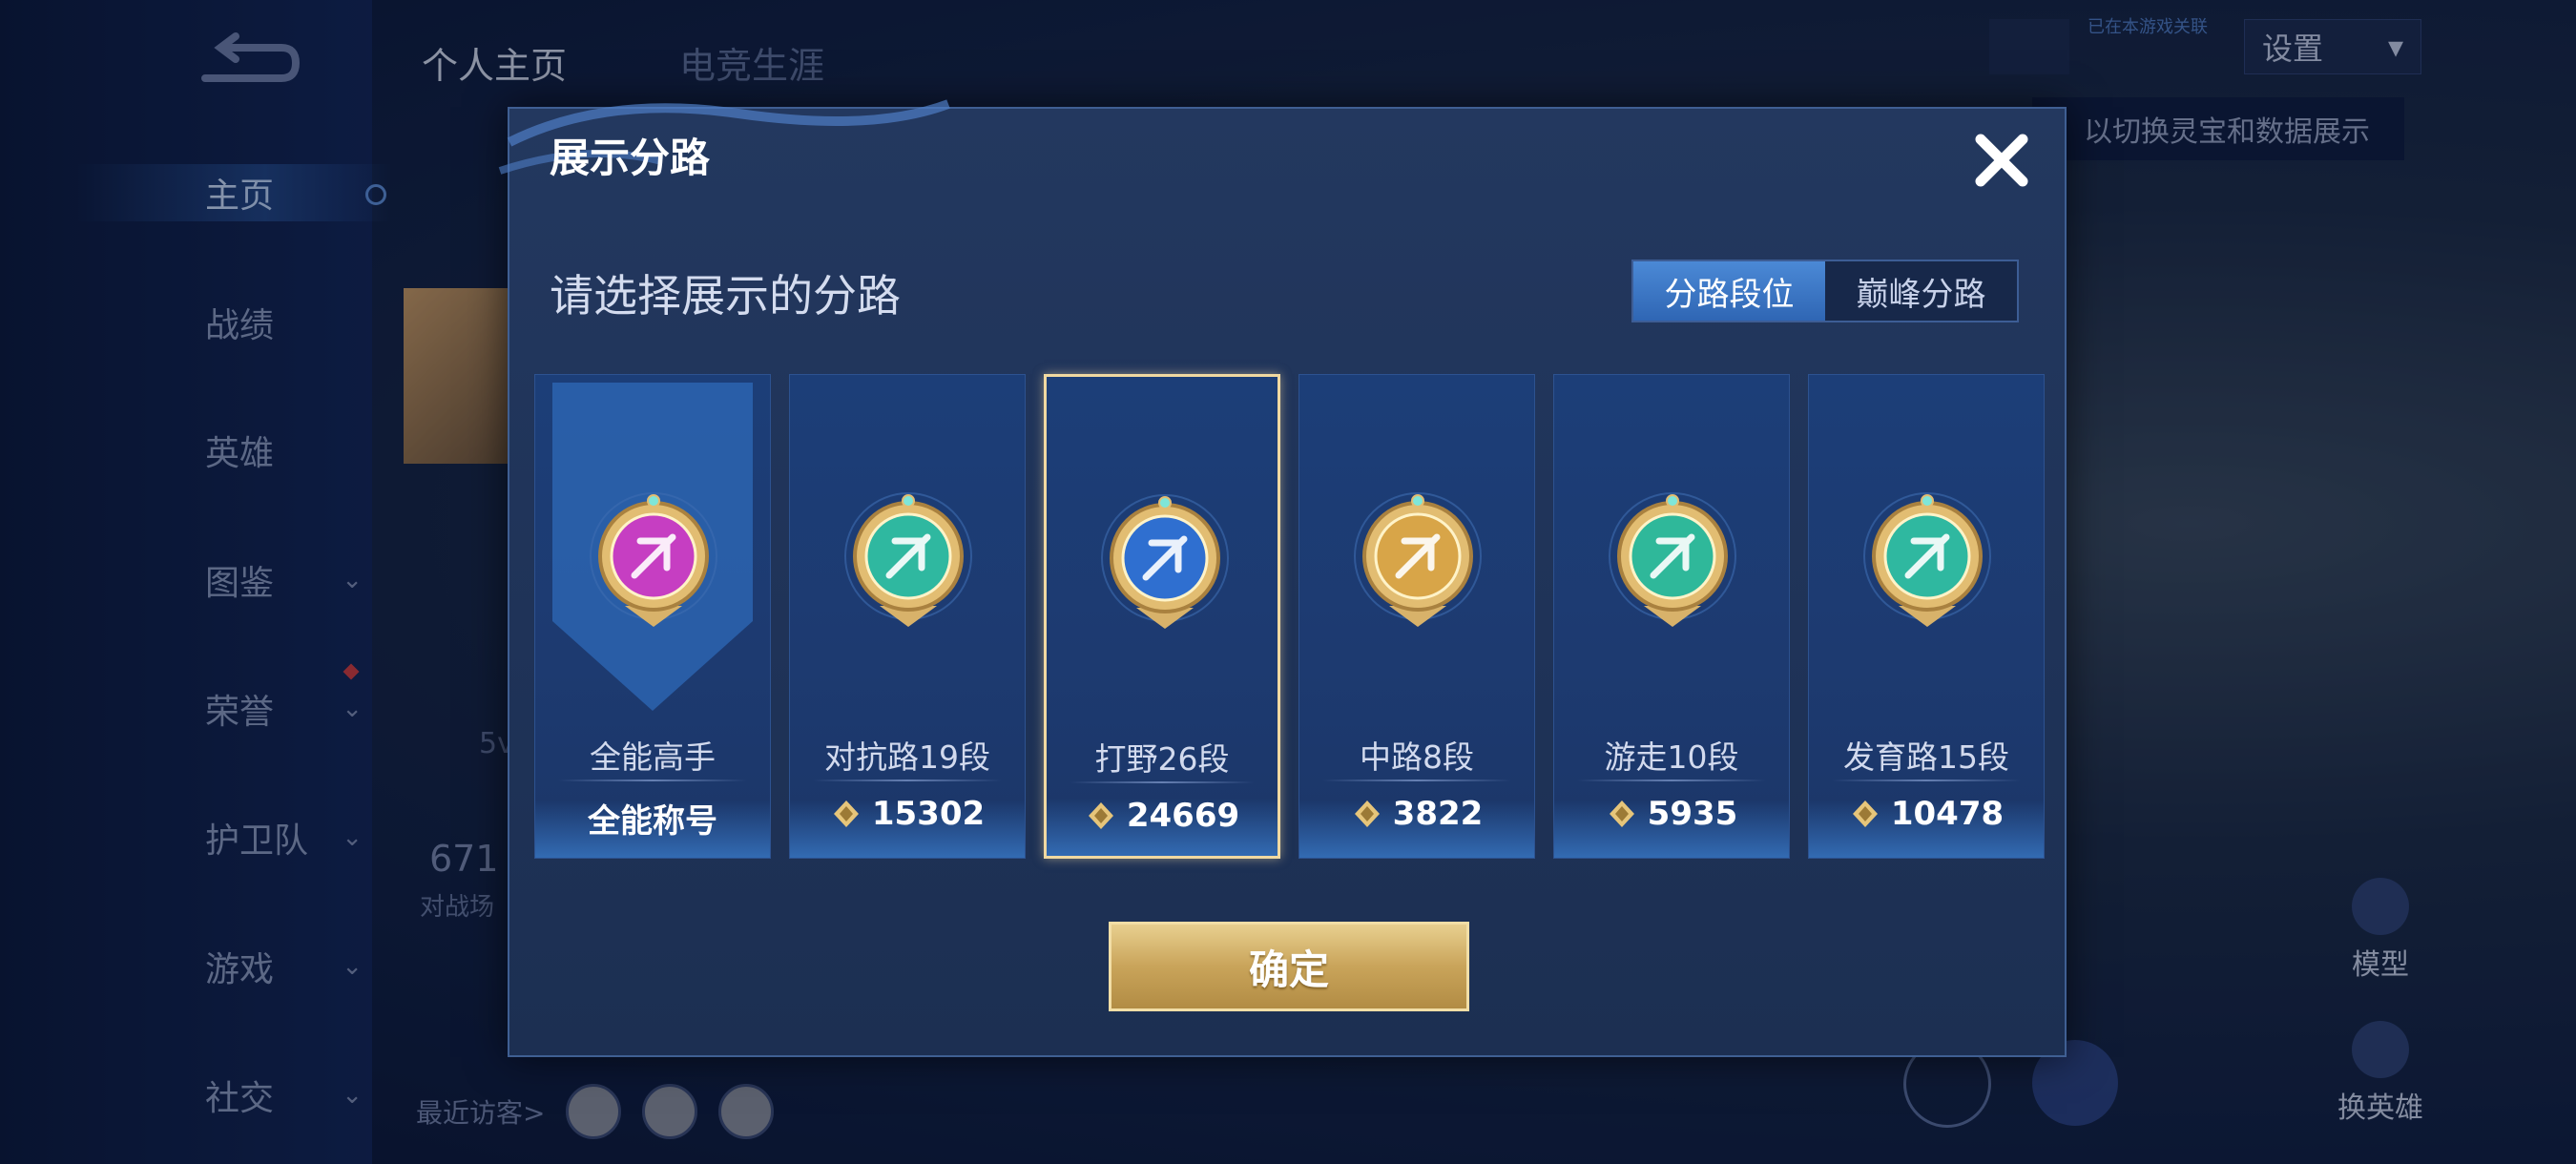  I want to click on lane-score: 3822, so click(1416, 814).